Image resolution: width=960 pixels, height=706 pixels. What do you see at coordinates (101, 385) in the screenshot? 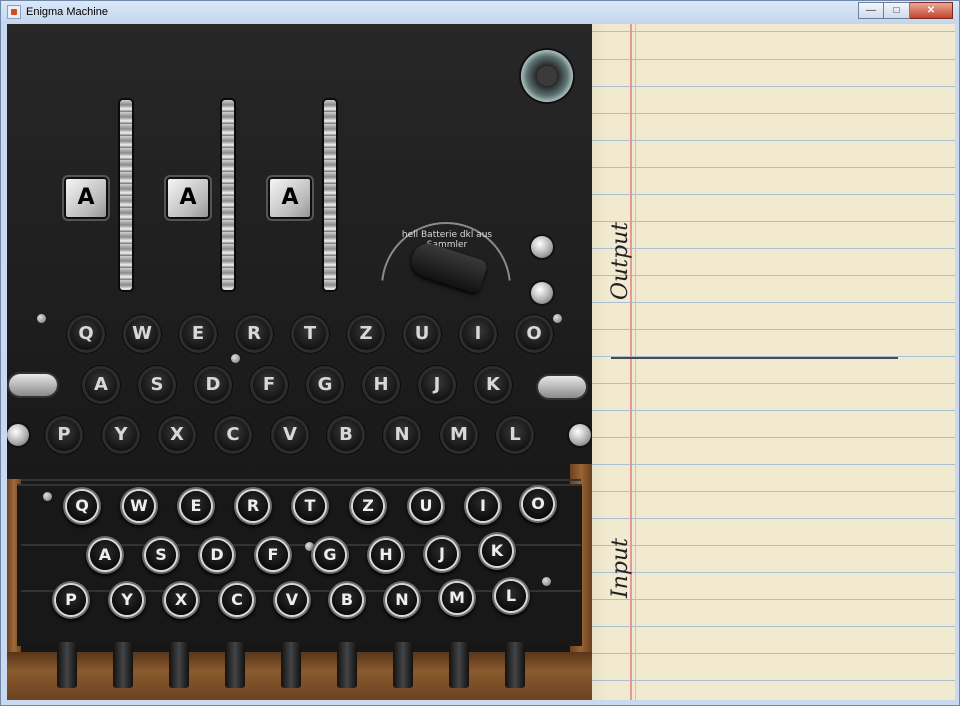
I see `lamp-a: A` at bounding box center [101, 385].